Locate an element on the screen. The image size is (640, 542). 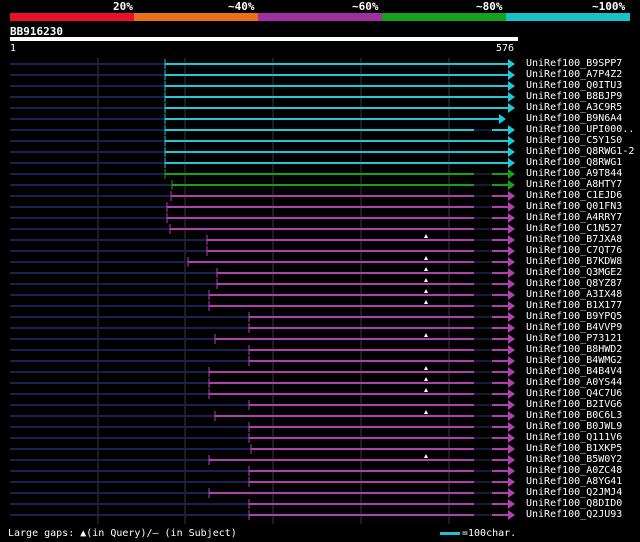
hit-label: UniRef100_C1N527 is located at coordinates (574, 228).